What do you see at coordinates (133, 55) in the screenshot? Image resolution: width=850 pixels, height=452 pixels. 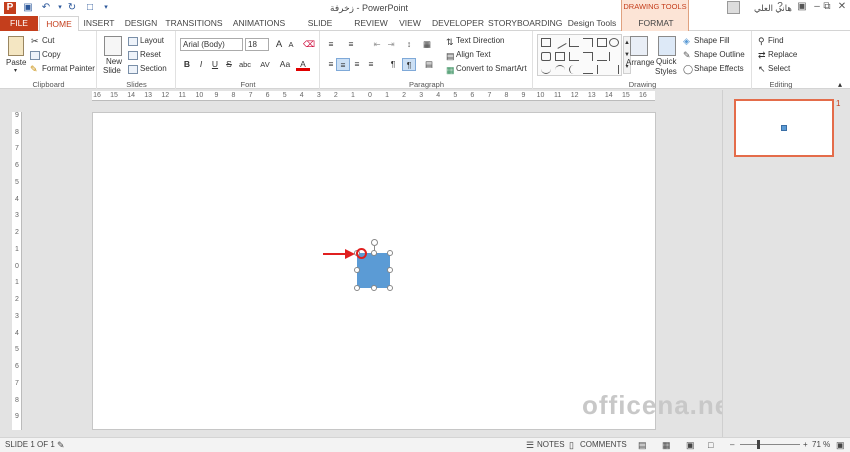 I see `reset-icon` at bounding box center [133, 55].